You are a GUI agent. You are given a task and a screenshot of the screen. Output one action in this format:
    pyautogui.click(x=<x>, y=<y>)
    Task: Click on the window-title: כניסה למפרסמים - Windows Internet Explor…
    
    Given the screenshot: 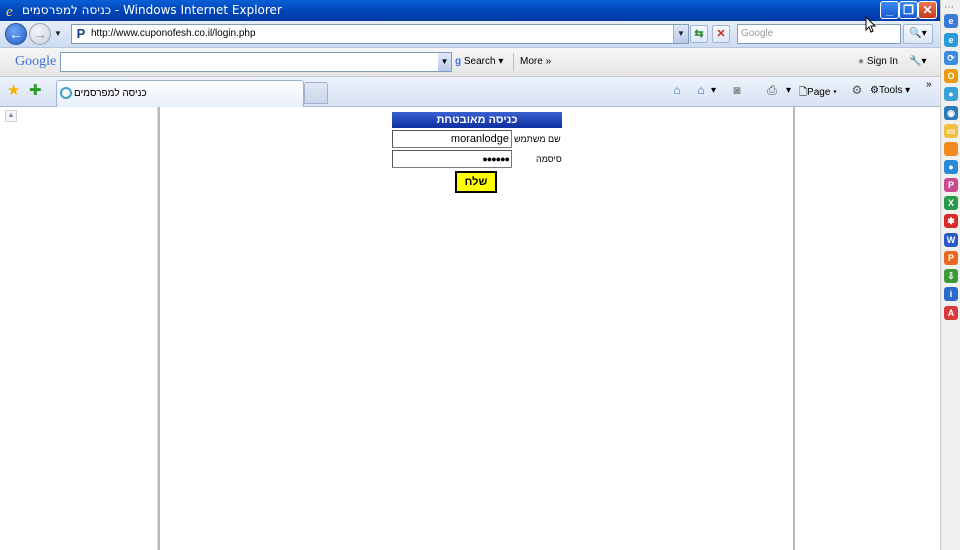 What is the action you would take?
    pyautogui.click(x=152, y=10)
    